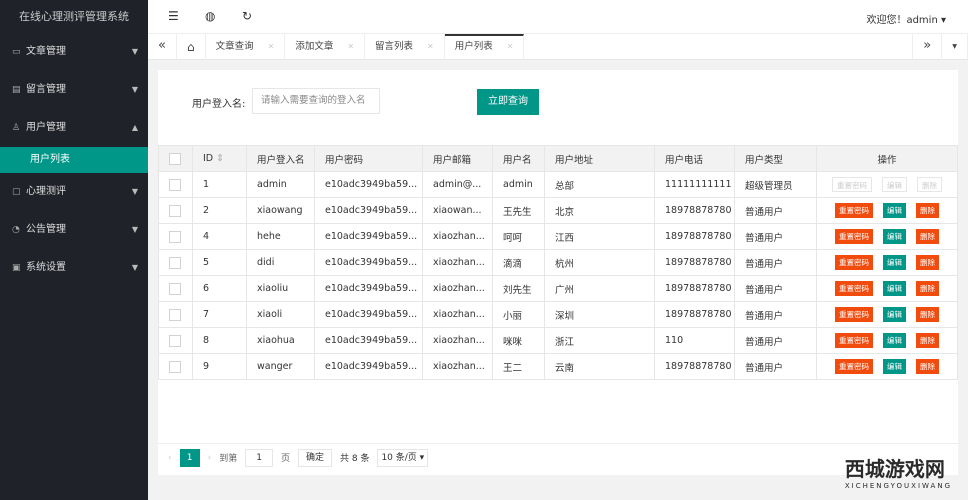 The height and width of the screenshot is (500, 968). I want to click on table-cell: 普通用户, so click(775, 340).